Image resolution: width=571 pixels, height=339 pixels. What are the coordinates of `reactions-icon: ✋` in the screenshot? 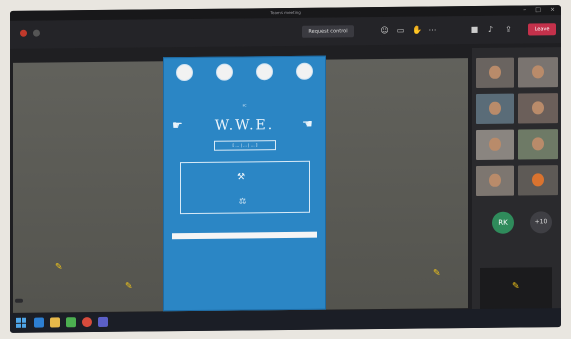 It's located at (417, 30).